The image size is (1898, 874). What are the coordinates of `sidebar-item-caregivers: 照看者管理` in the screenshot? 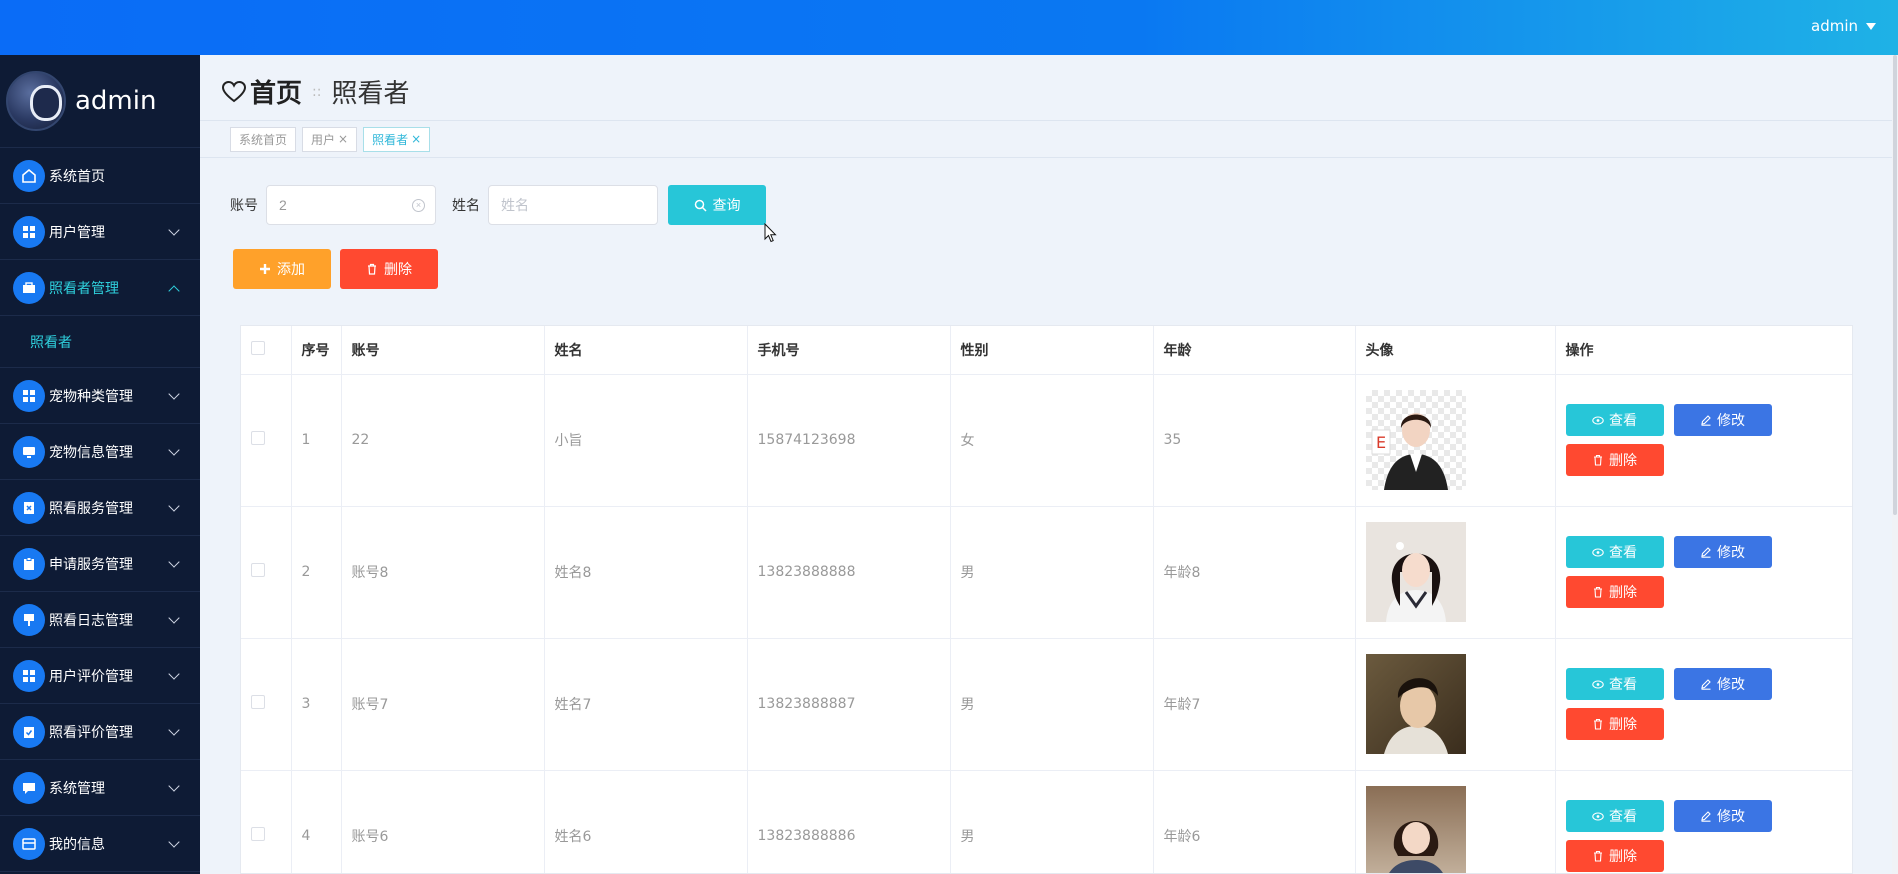 It's located at (100, 288).